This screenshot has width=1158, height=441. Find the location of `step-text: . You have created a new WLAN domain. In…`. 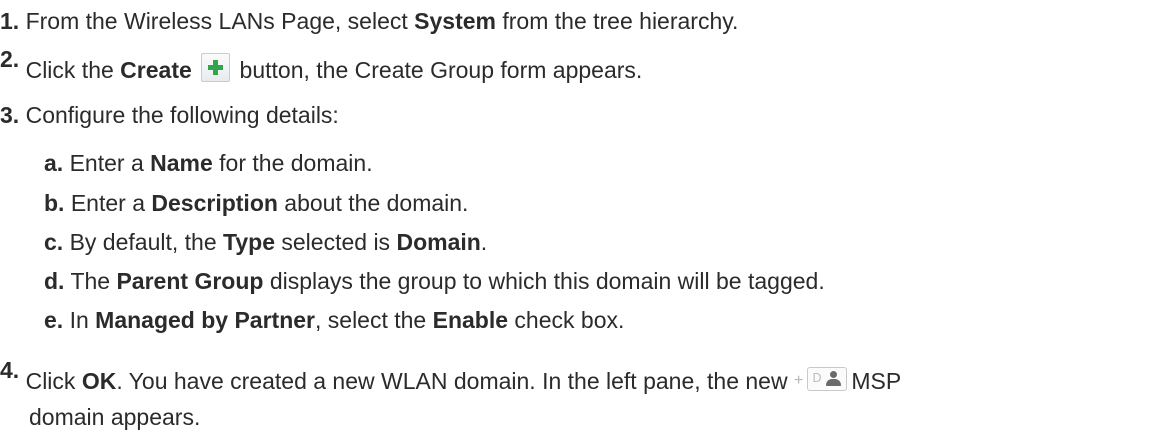

step-text: . You have created a new WLAN domain. In… is located at coordinates (455, 381).